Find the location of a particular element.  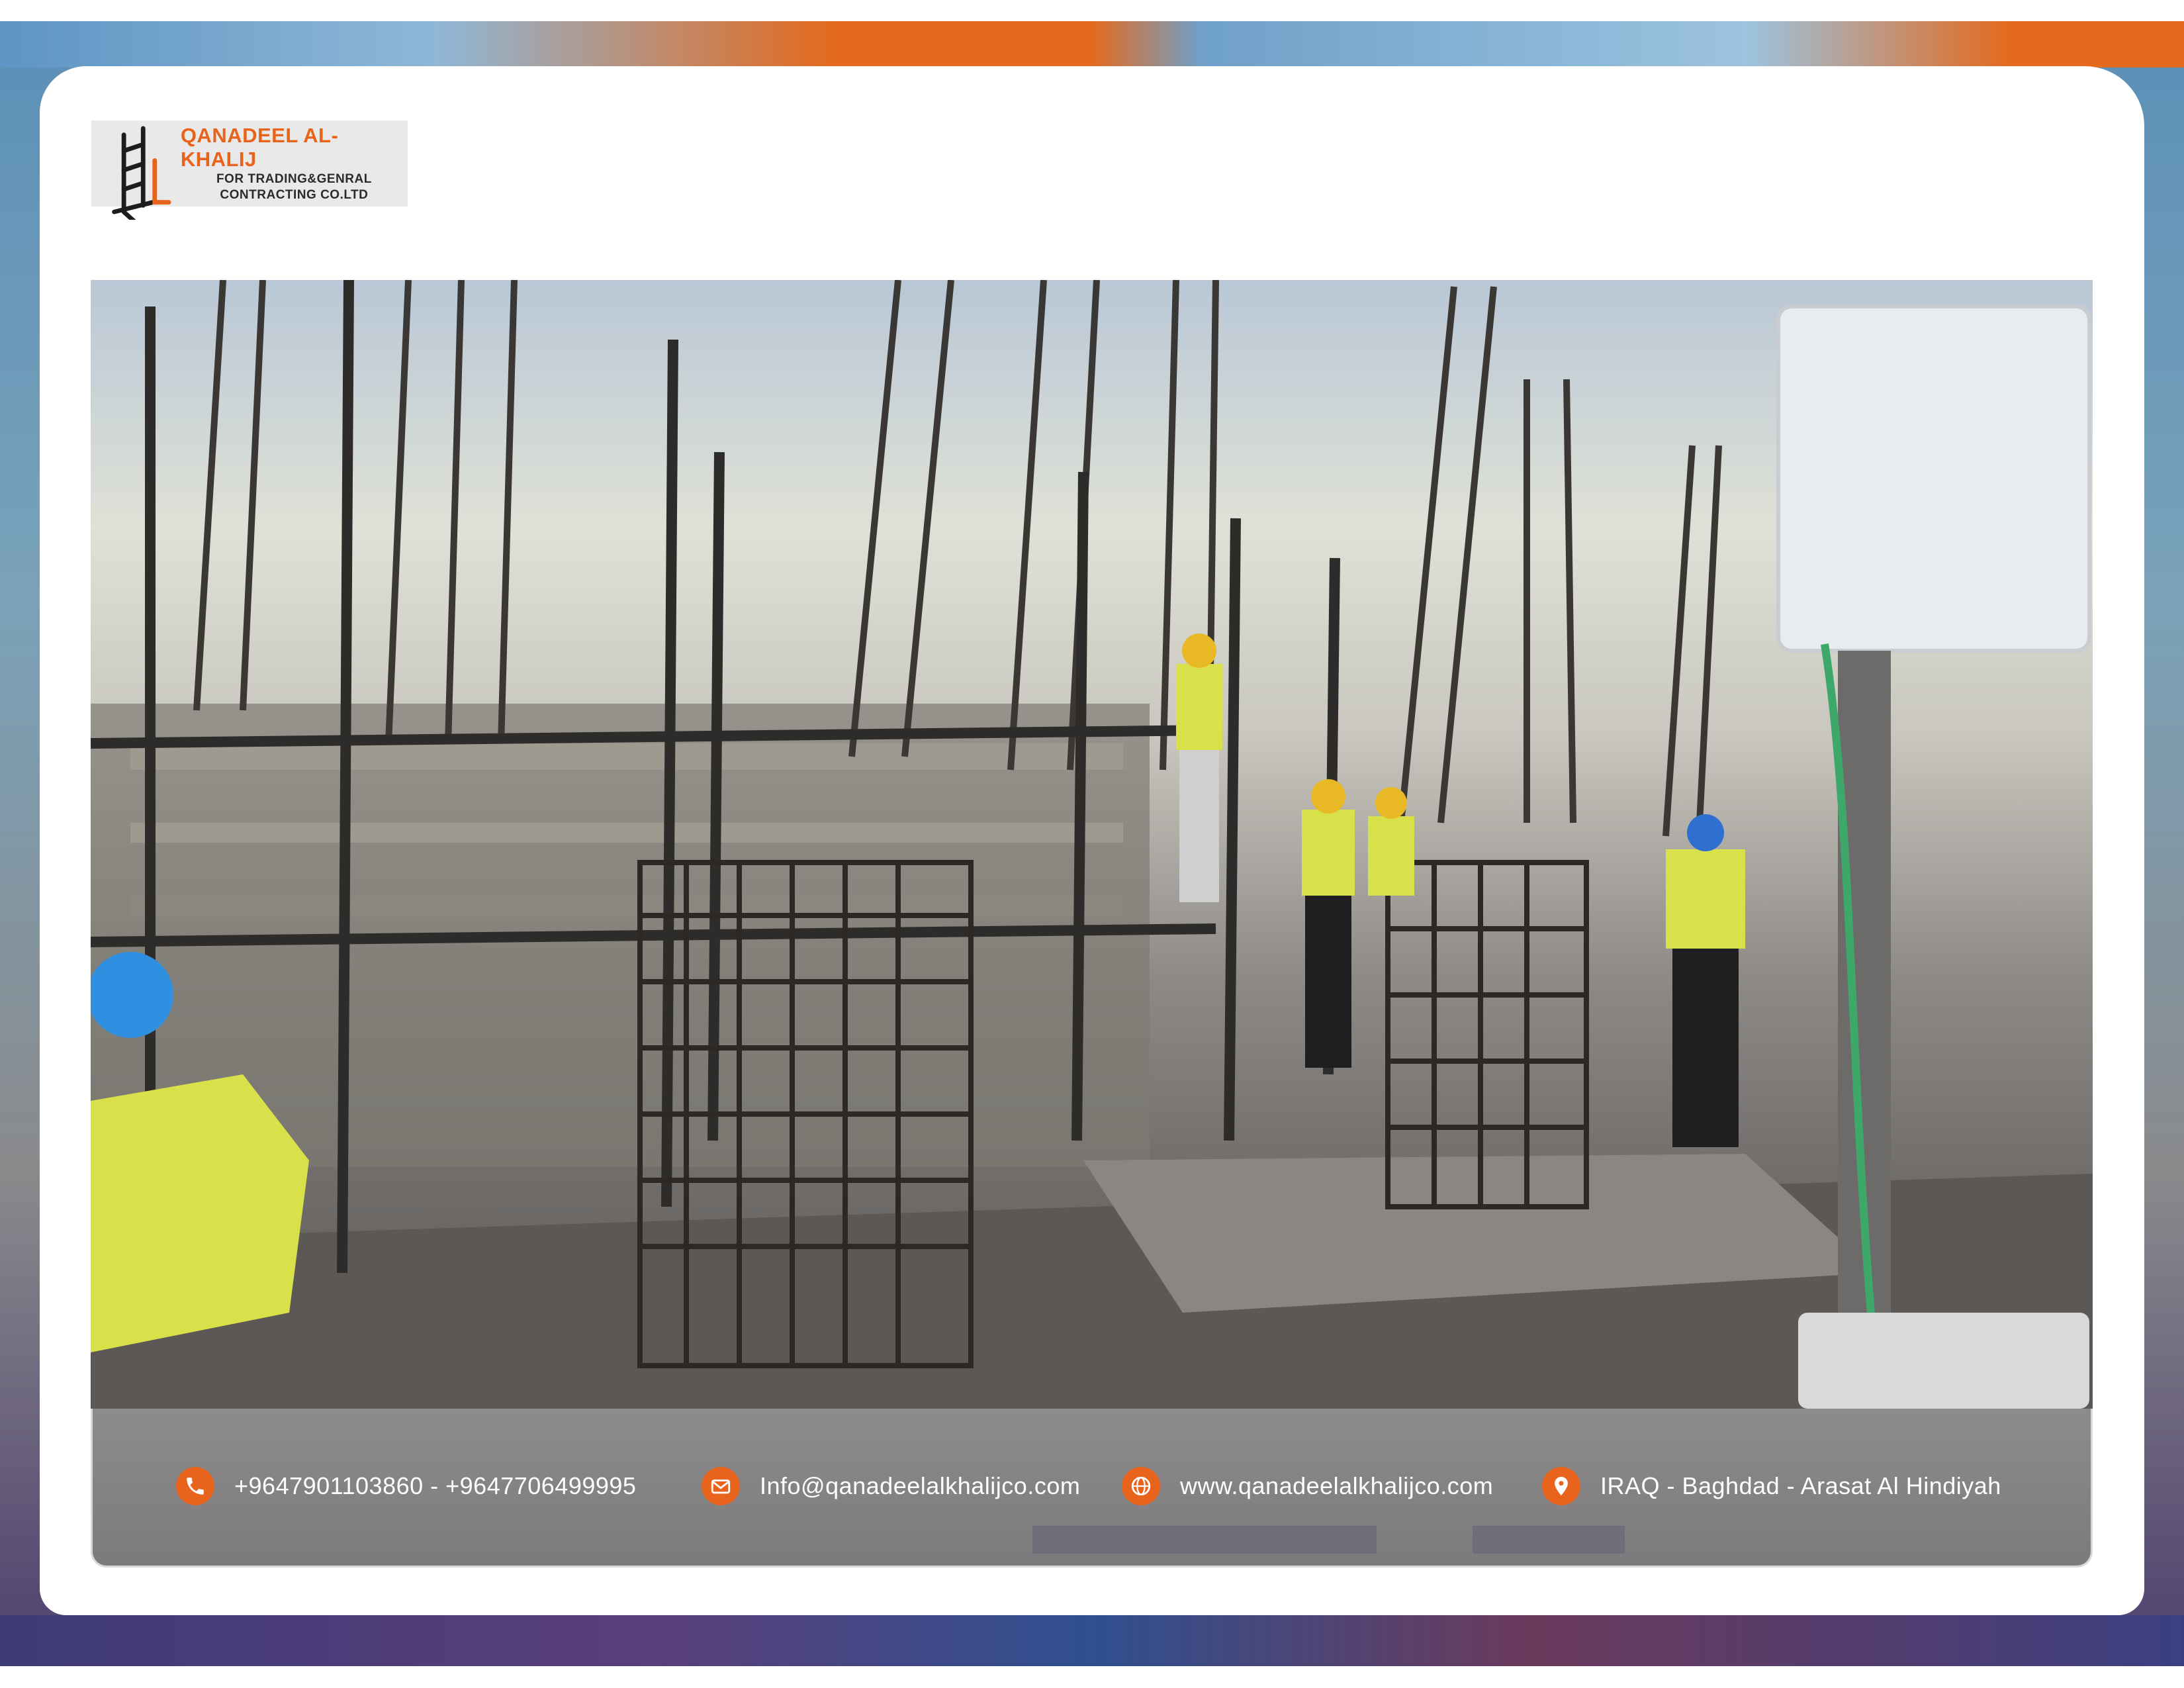

website-url: www.qanadeelalkhalijco.com is located at coordinates (1336, 1486).